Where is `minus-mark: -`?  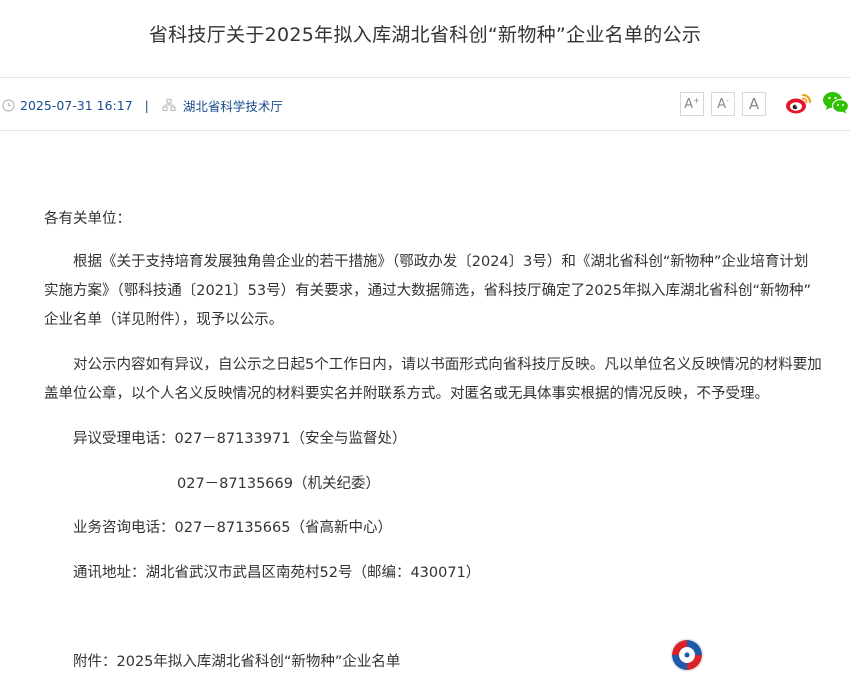 minus-mark: - is located at coordinates (727, 100).